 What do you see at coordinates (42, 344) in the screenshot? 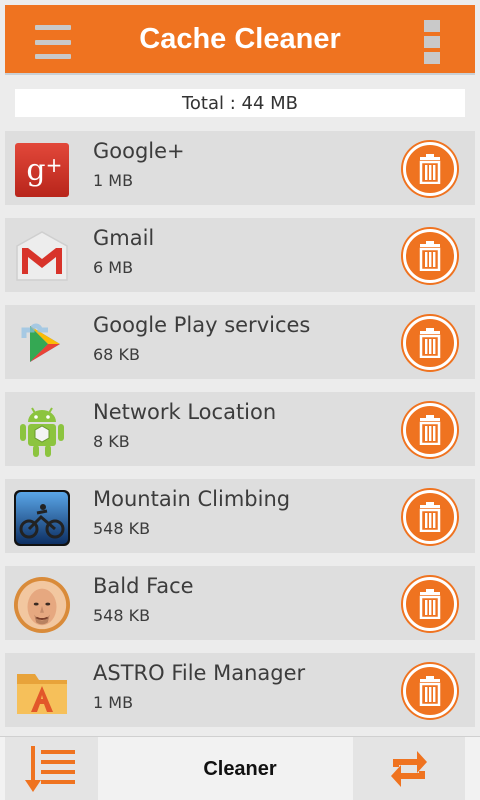
I see `google-play-services-icon` at bounding box center [42, 344].